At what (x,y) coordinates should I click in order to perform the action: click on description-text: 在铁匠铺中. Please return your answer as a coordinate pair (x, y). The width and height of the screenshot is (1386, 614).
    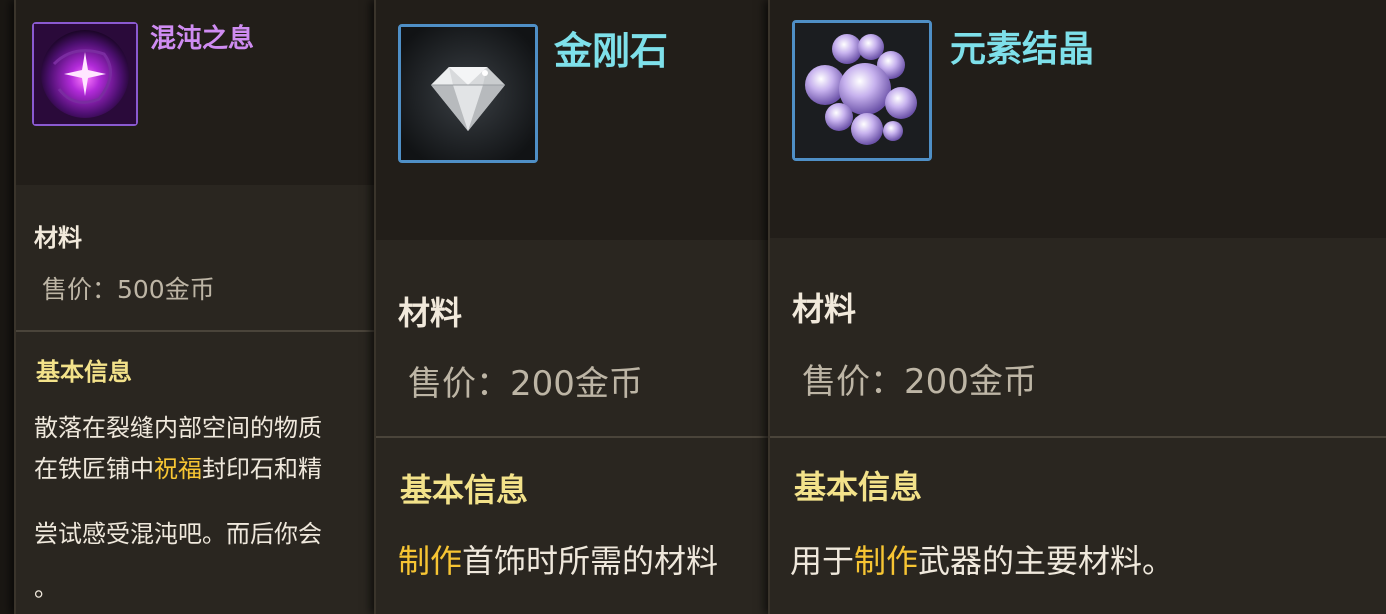
    Looking at the image, I should click on (94, 469).